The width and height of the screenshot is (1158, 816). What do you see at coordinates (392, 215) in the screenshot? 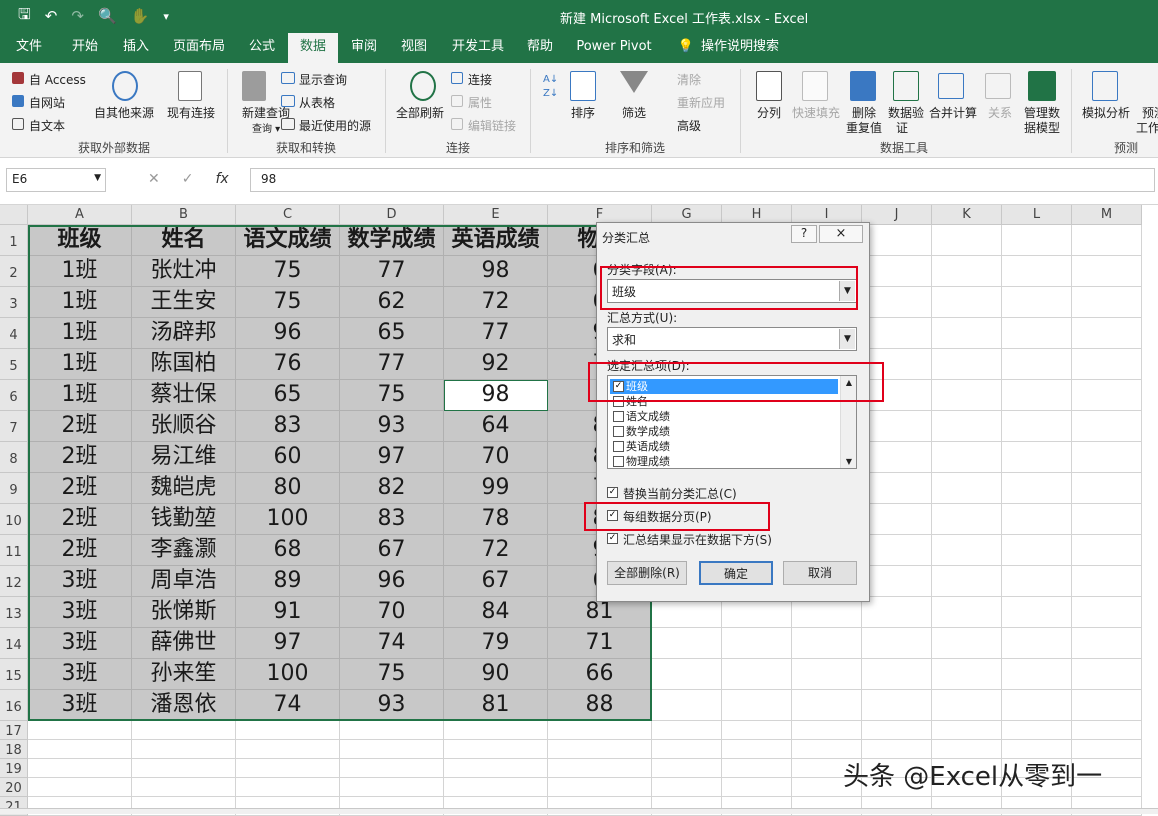
I see `column-header-d: D` at bounding box center [392, 215].